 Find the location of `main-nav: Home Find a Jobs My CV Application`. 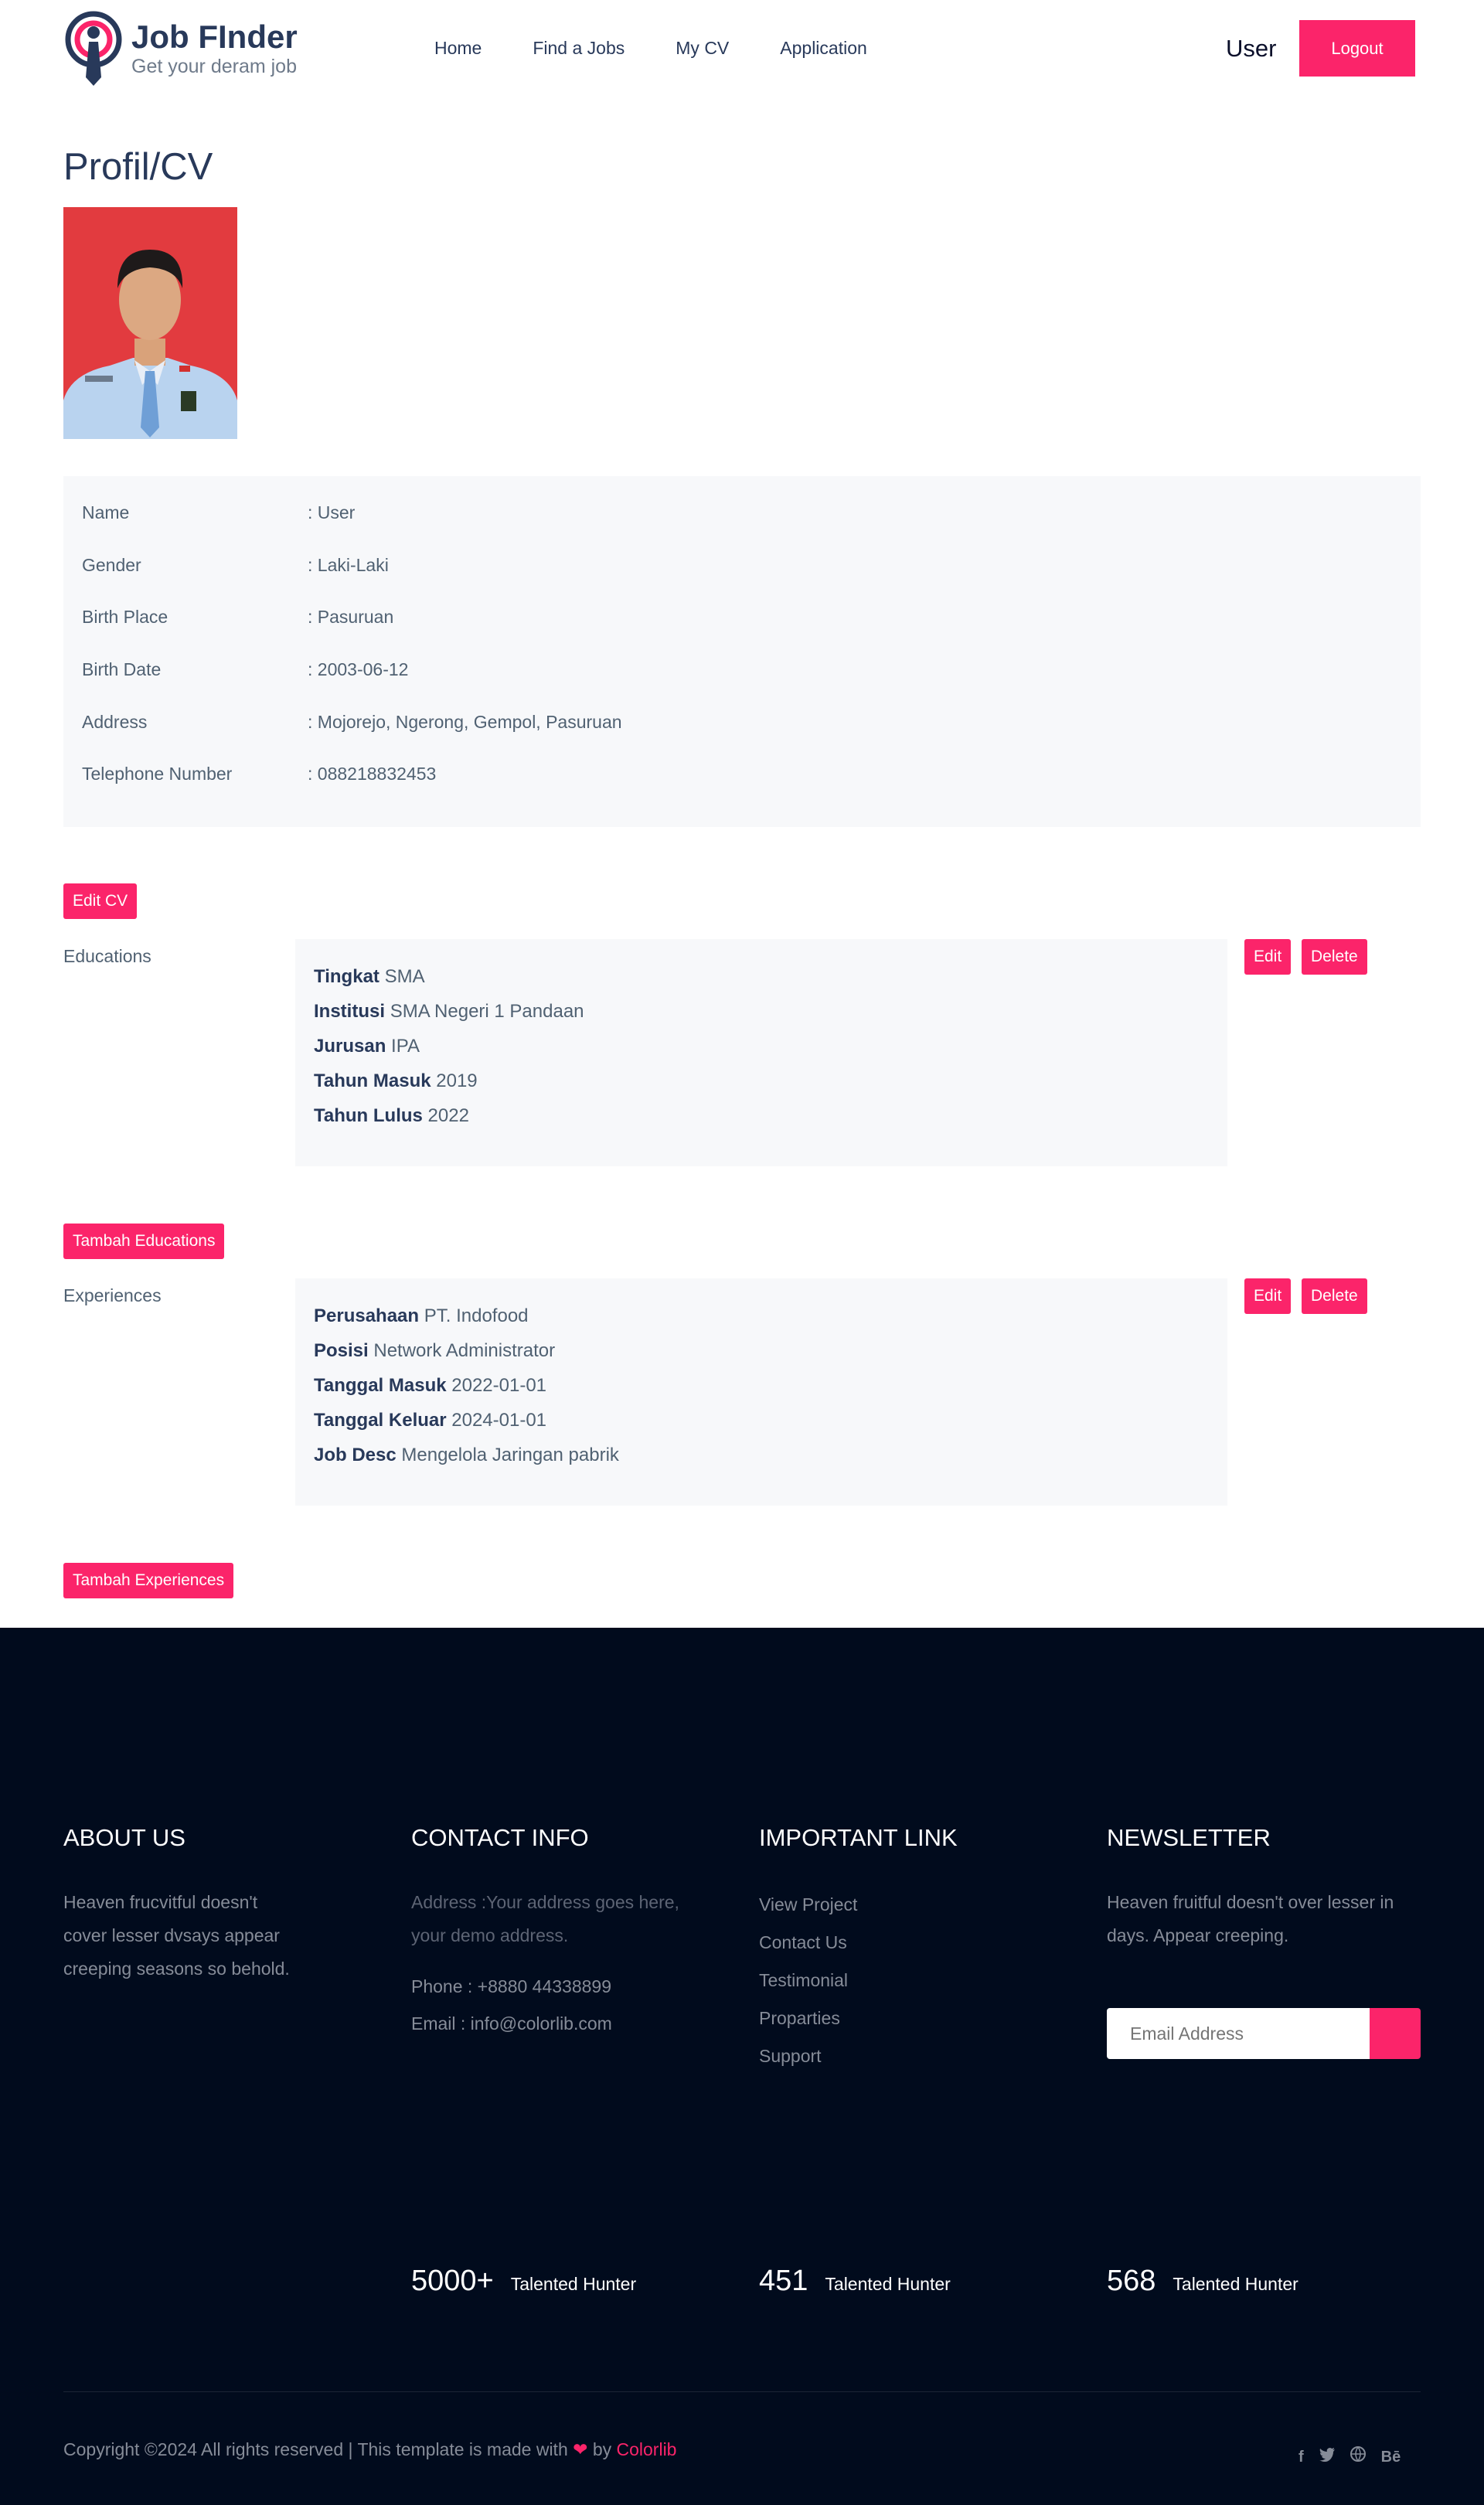

main-nav: Home Find a Jobs My CV Application is located at coordinates (676, 47).